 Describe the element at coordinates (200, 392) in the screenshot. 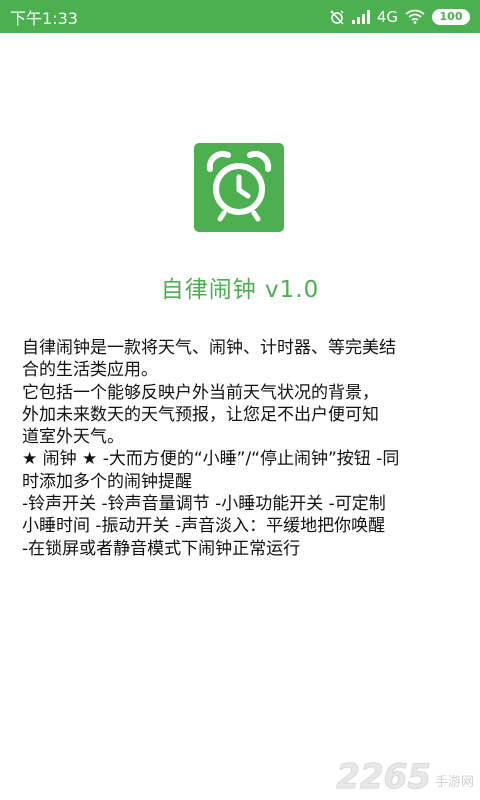

I see `description-line: 它包括一个能够反映户外当前天气状况的背景，` at that location.